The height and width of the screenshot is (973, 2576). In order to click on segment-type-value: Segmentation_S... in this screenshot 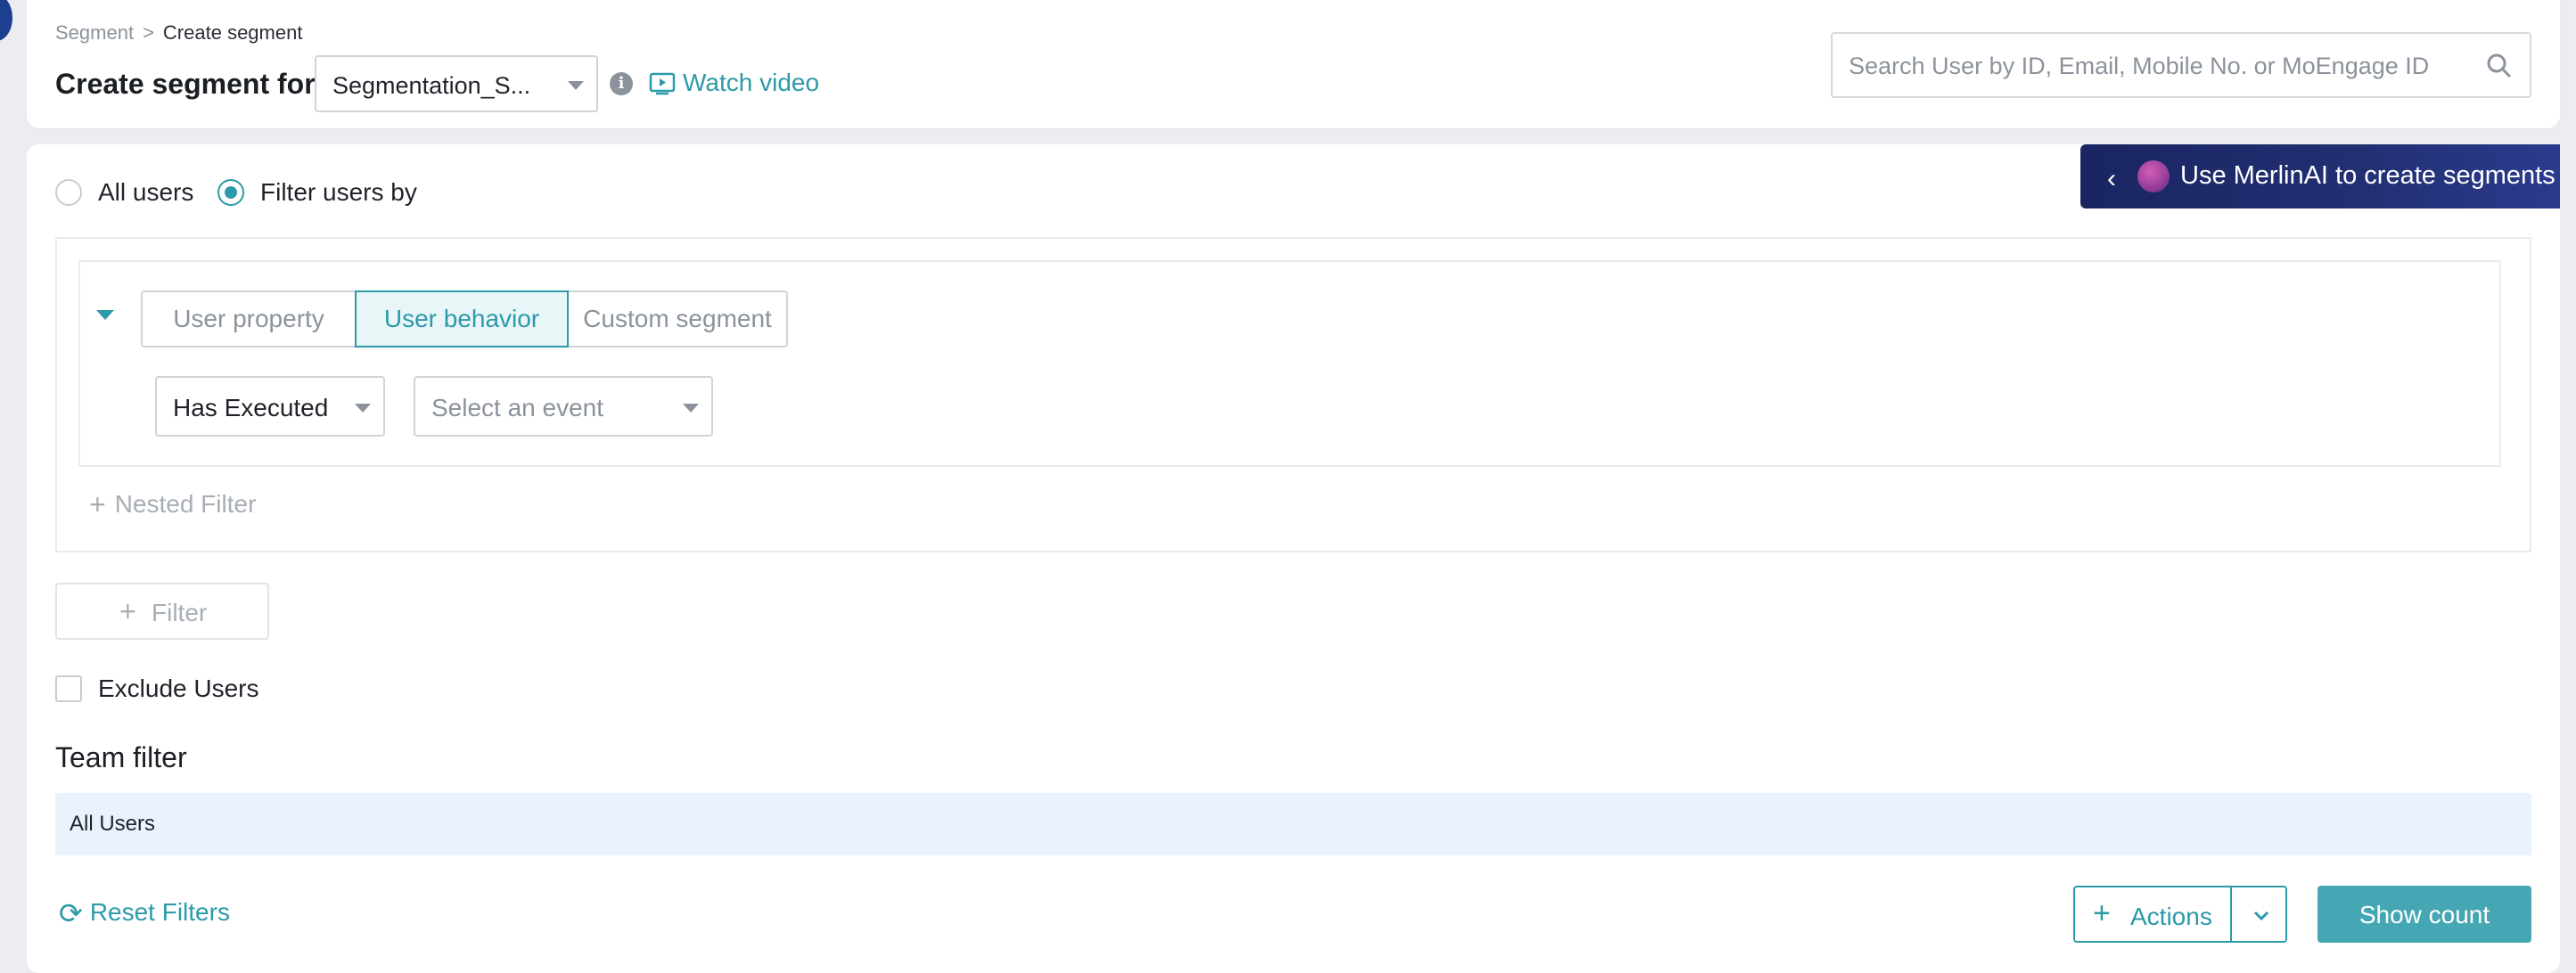, I will do `click(431, 85)`.